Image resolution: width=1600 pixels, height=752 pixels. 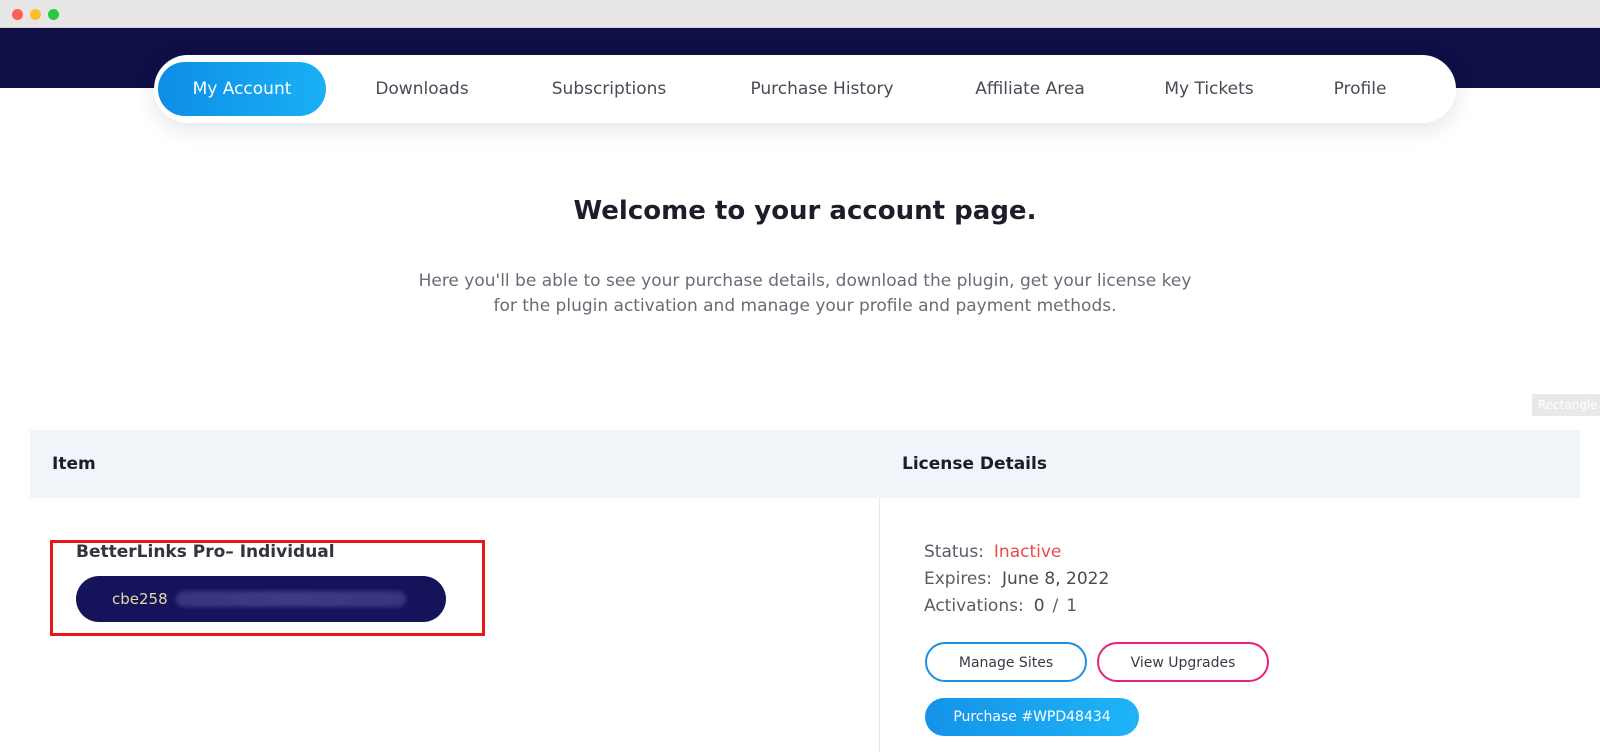 I want to click on status-label: Status:, so click(x=954, y=552).